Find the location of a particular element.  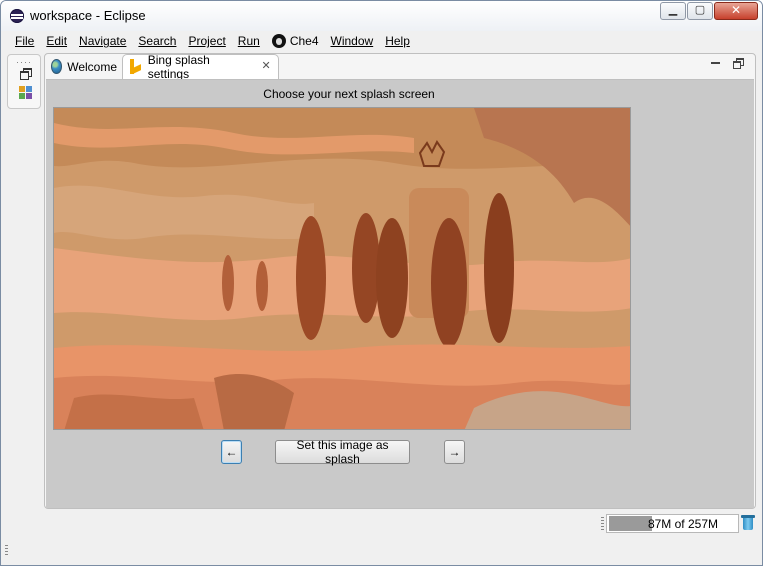

tab-bing-splash-settings: Bing splash settings ✕ is located at coordinates (200, 67).